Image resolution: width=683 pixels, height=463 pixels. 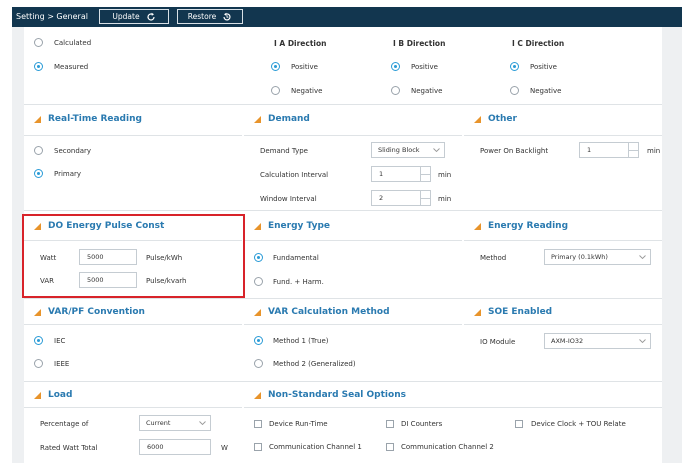 I want to click on ia-positive-label: Positive, so click(x=304, y=67).